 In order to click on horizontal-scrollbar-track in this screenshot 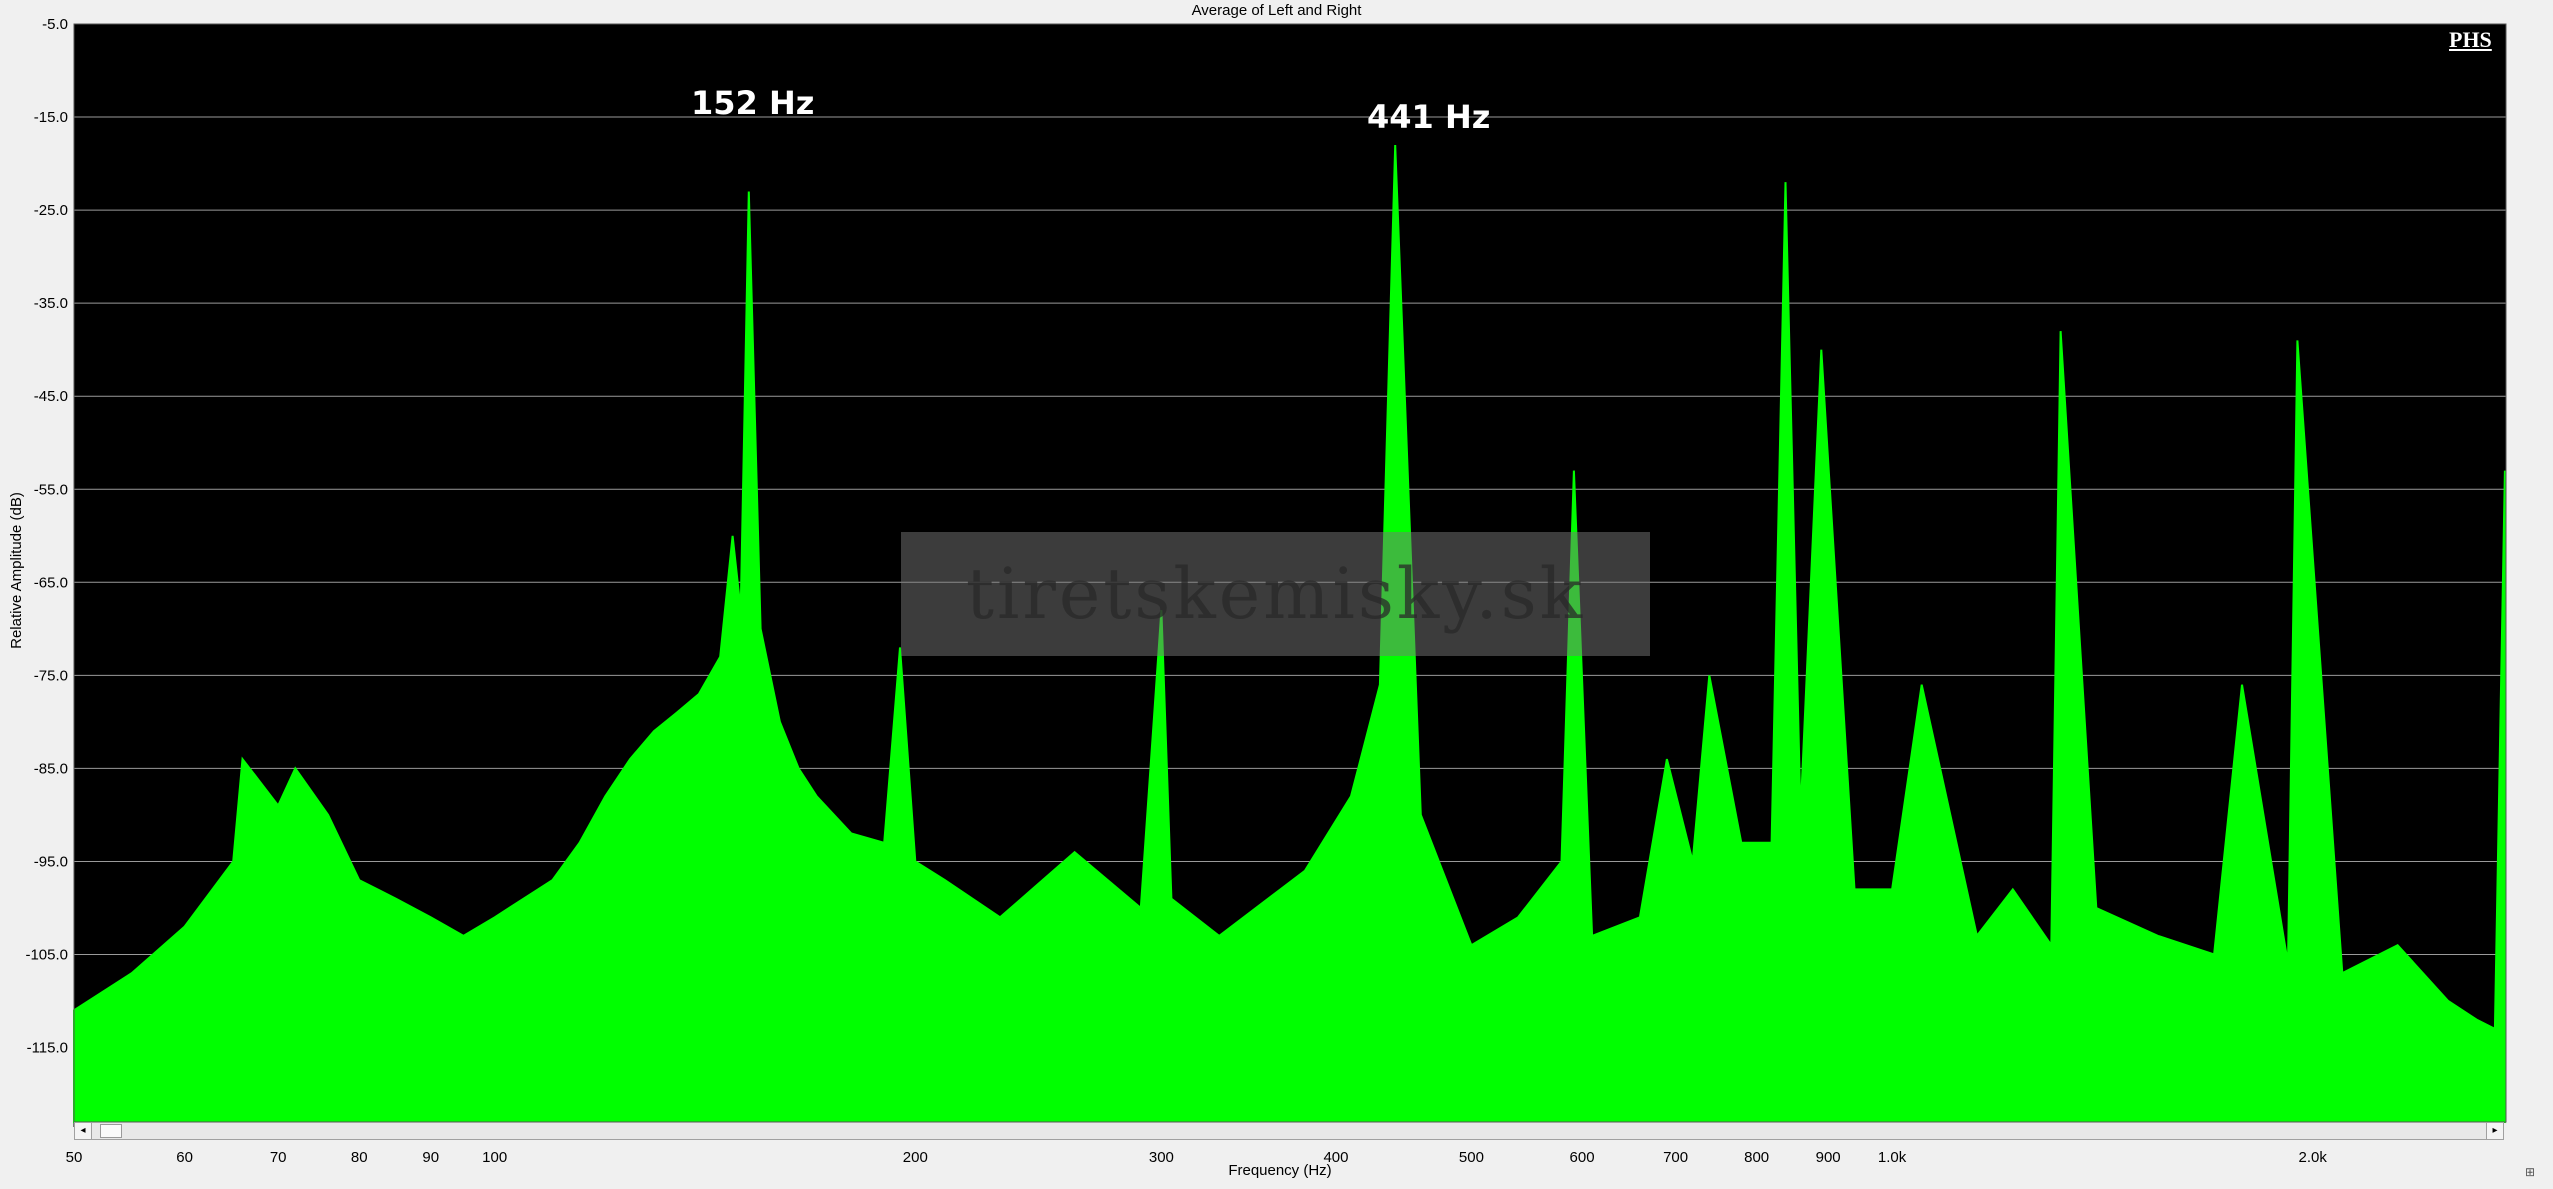, I will do `click(1289, 1131)`.